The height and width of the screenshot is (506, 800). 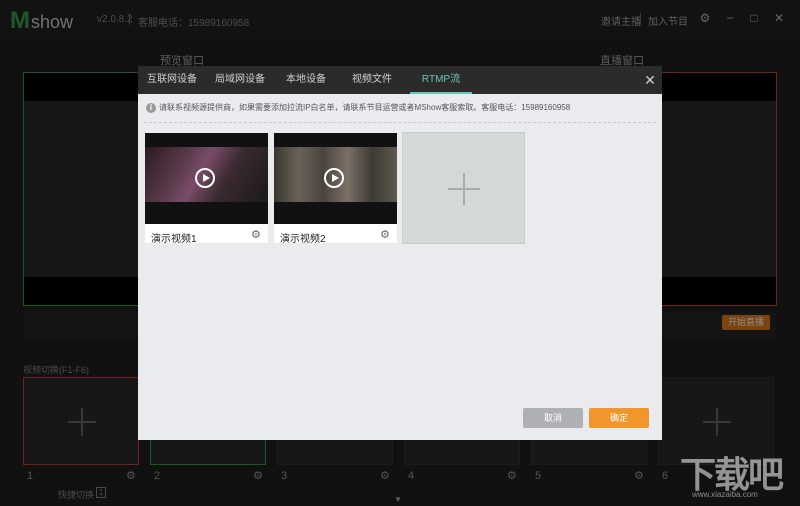 What do you see at coordinates (725, 494) in the screenshot?
I see `watermark-url: www.xiazaiba.com` at bounding box center [725, 494].